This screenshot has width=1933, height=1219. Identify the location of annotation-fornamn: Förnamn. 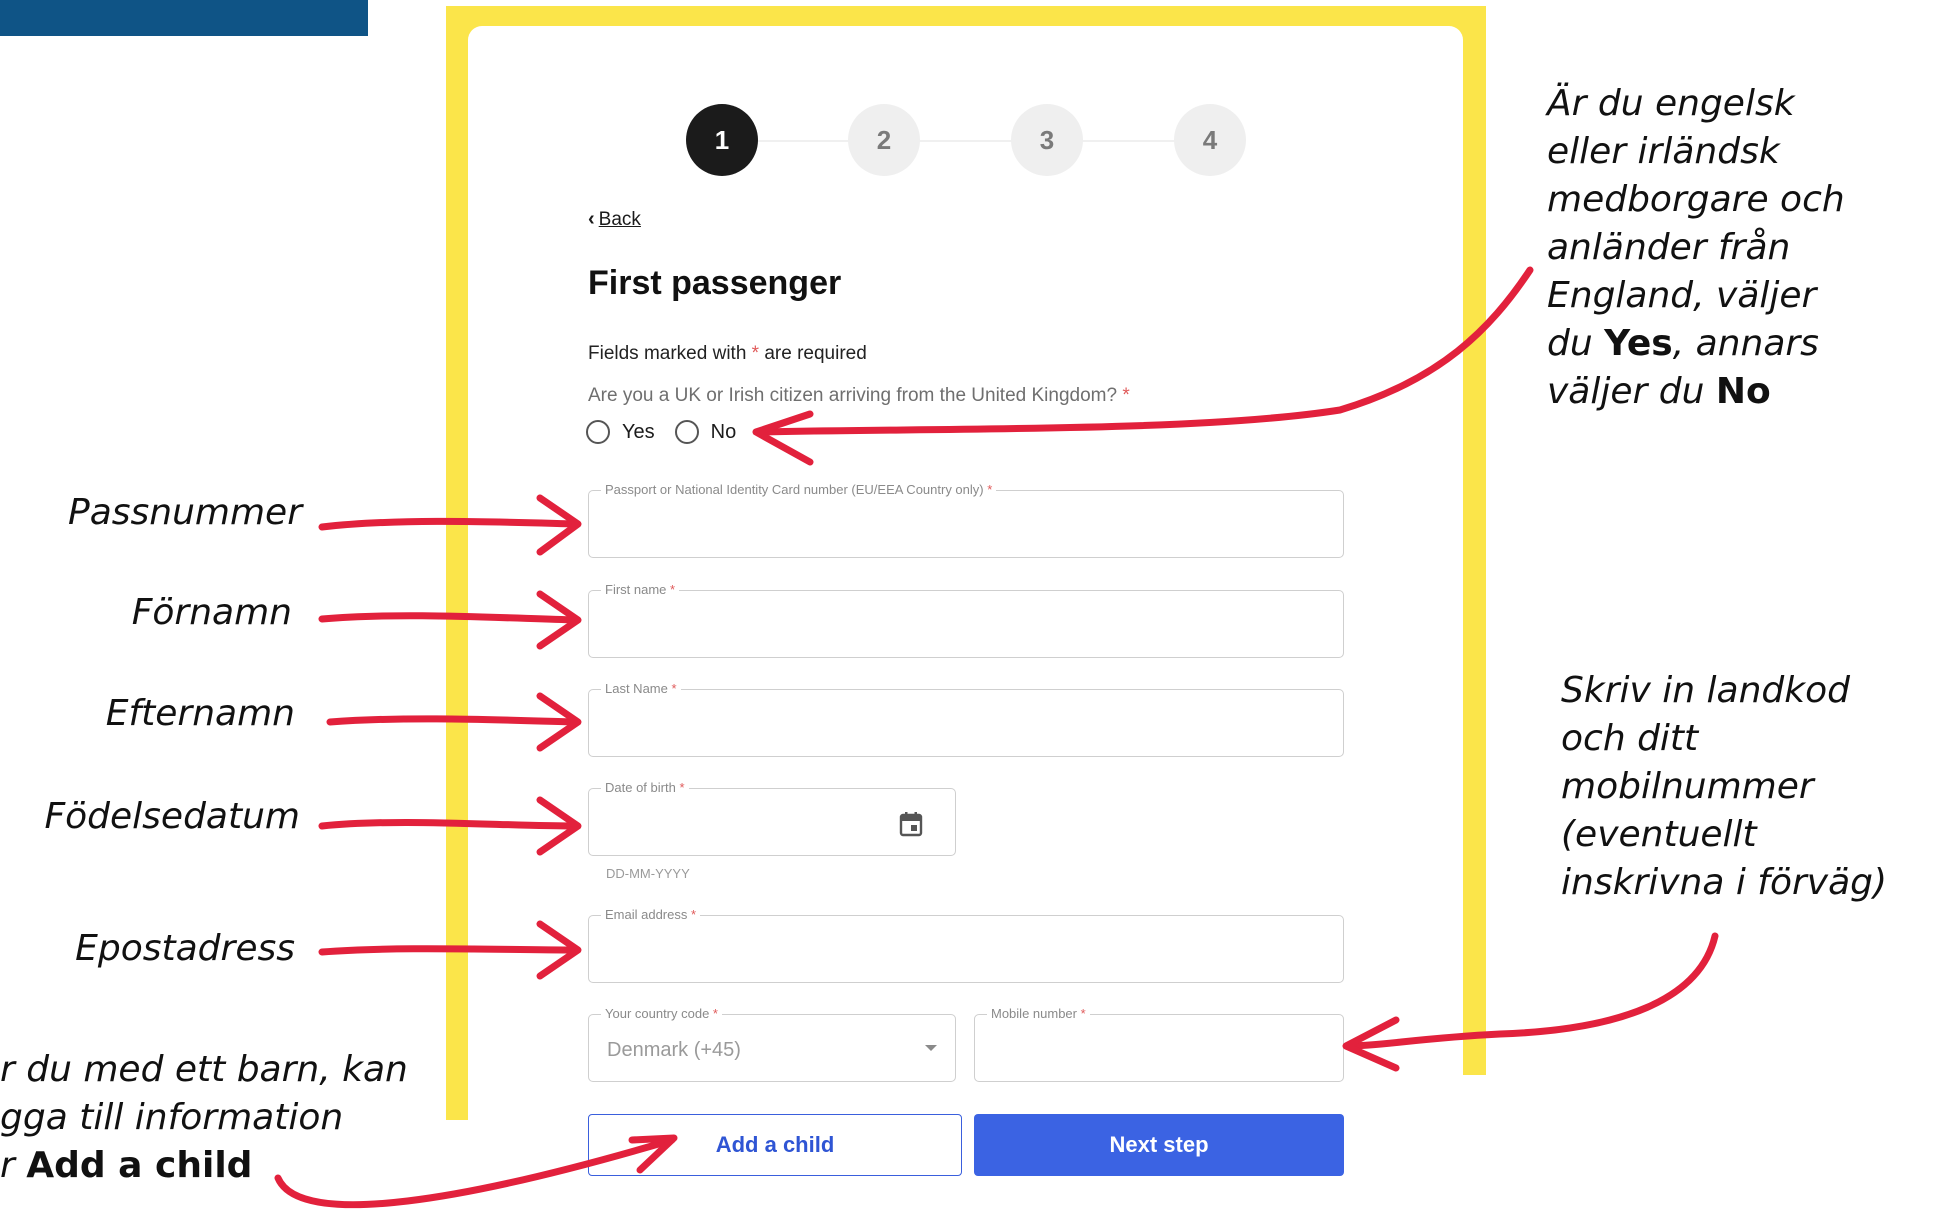
(211, 612).